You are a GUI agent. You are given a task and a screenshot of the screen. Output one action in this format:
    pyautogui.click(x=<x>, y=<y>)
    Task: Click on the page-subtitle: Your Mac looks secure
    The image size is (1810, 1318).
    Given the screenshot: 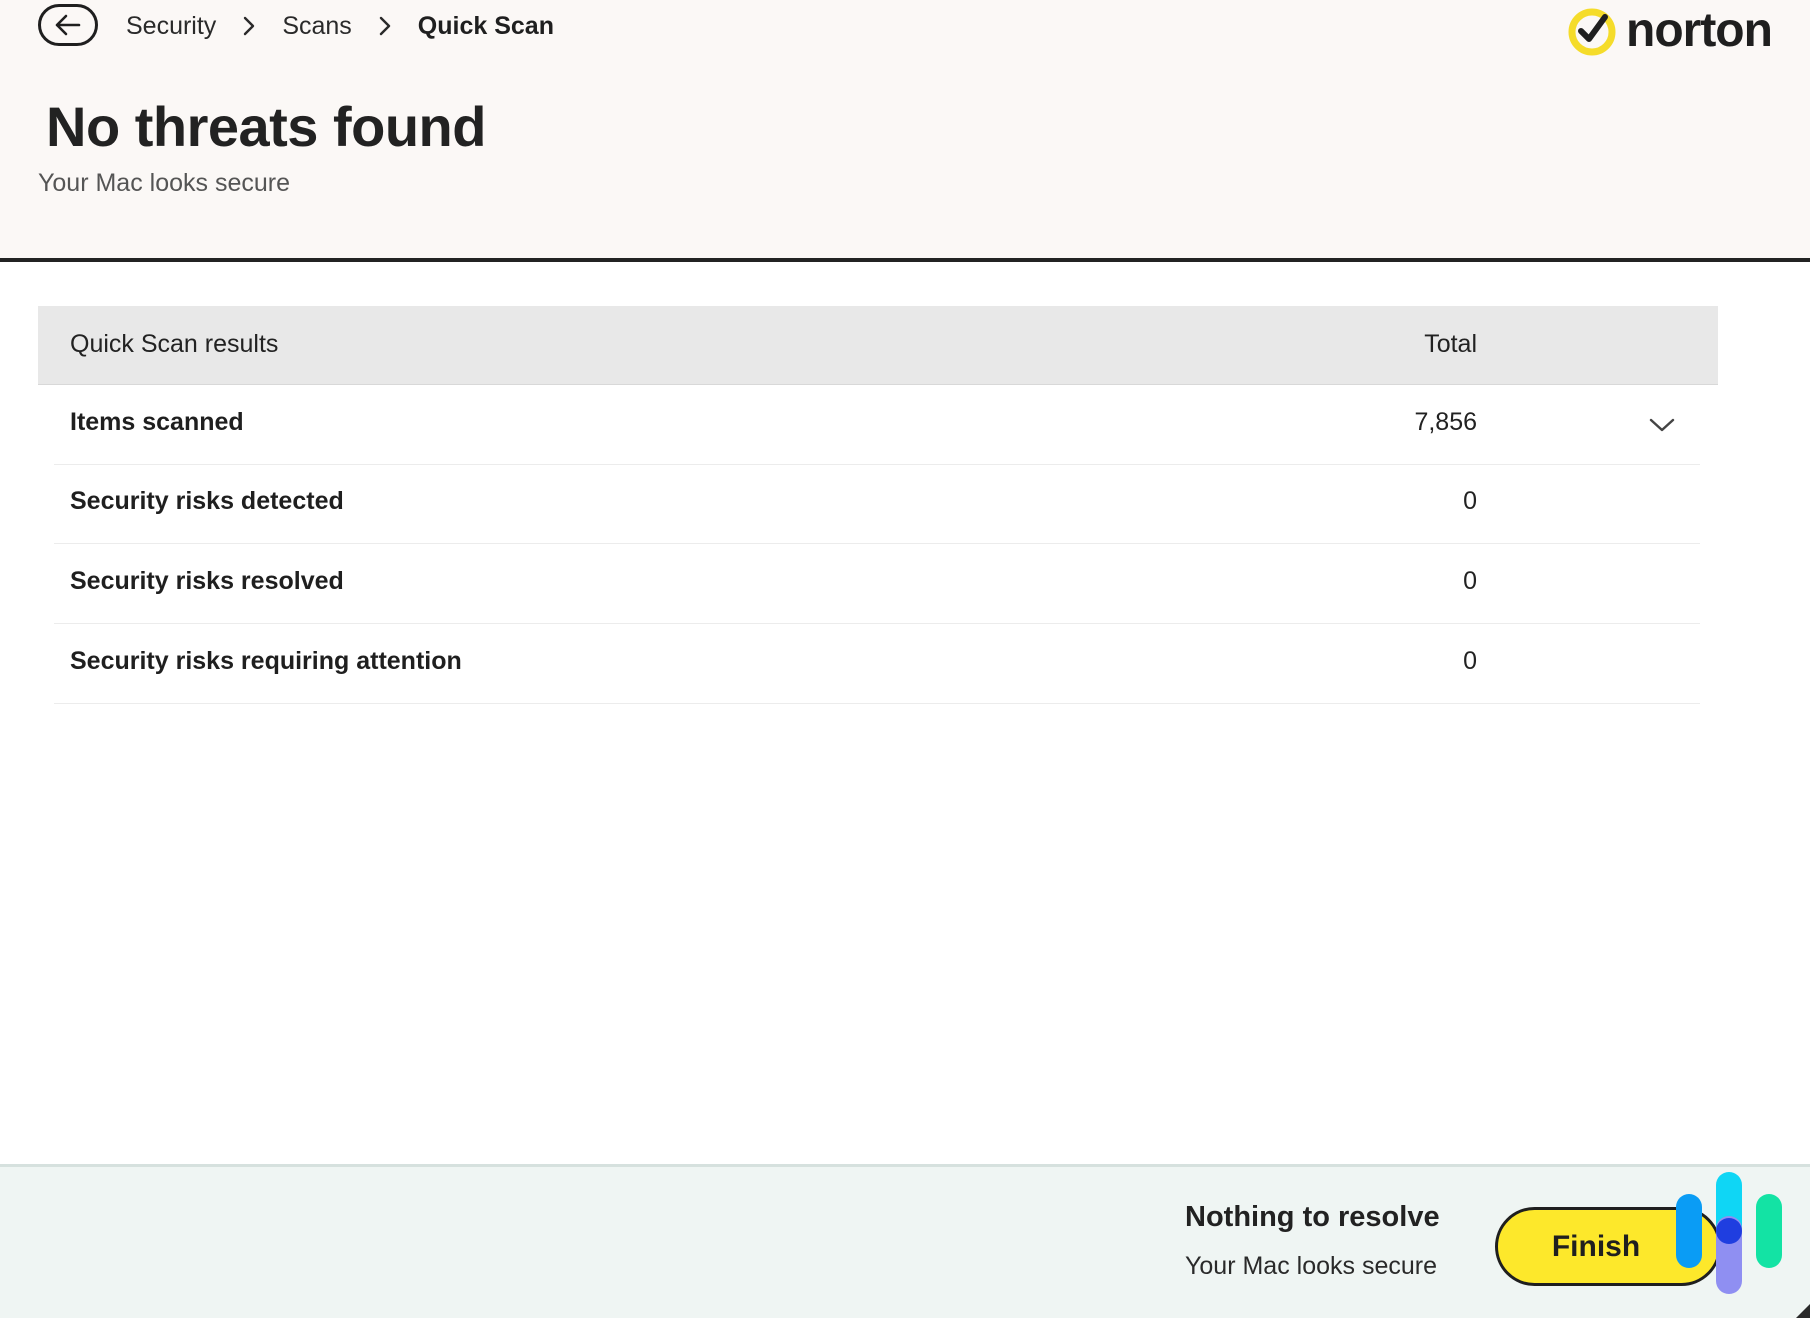 What is the action you would take?
    pyautogui.click(x=164, y=183)
    